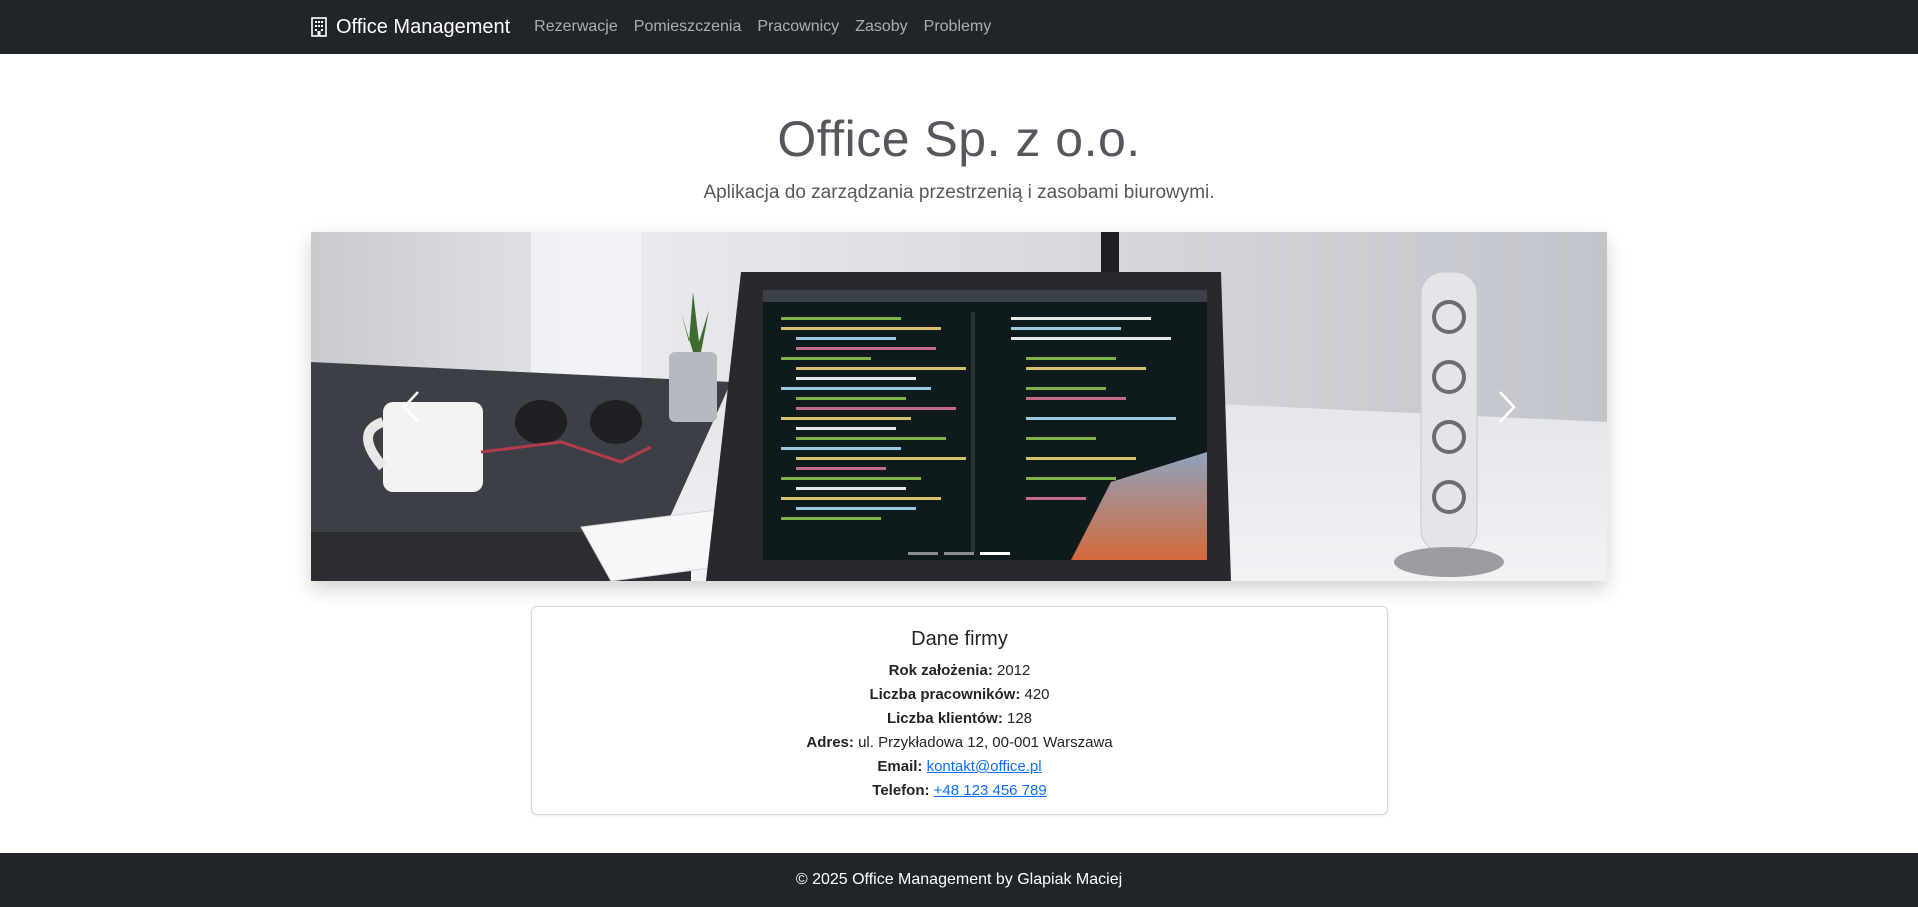 This screenshot has height=907, width=1918. I want to click on nav-link-pomieszczenia: Pomieszczenia, so click(688, 27).